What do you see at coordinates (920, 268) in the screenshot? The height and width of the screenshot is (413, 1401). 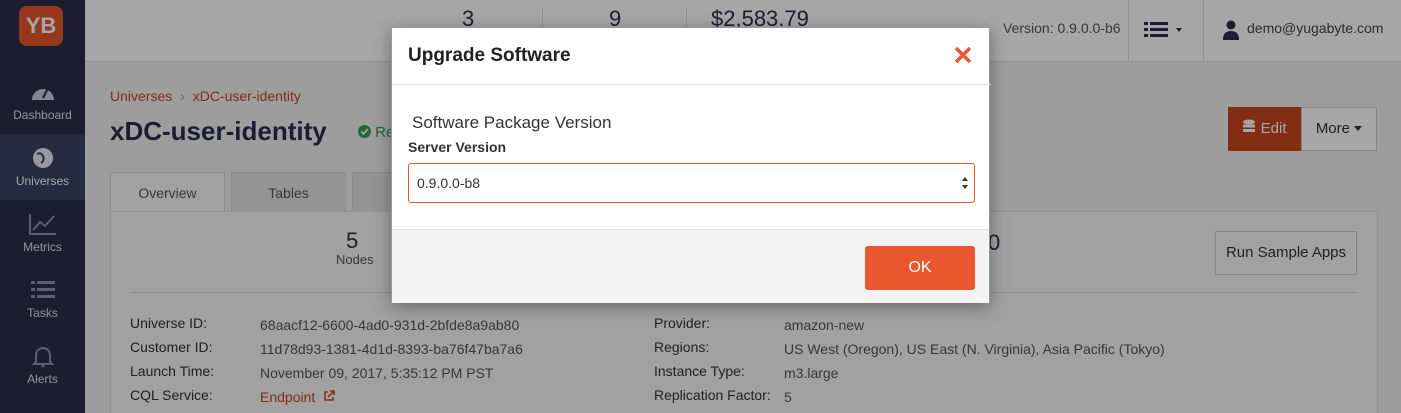 I see `ok-button: OK` at bounding box center [920, 268].